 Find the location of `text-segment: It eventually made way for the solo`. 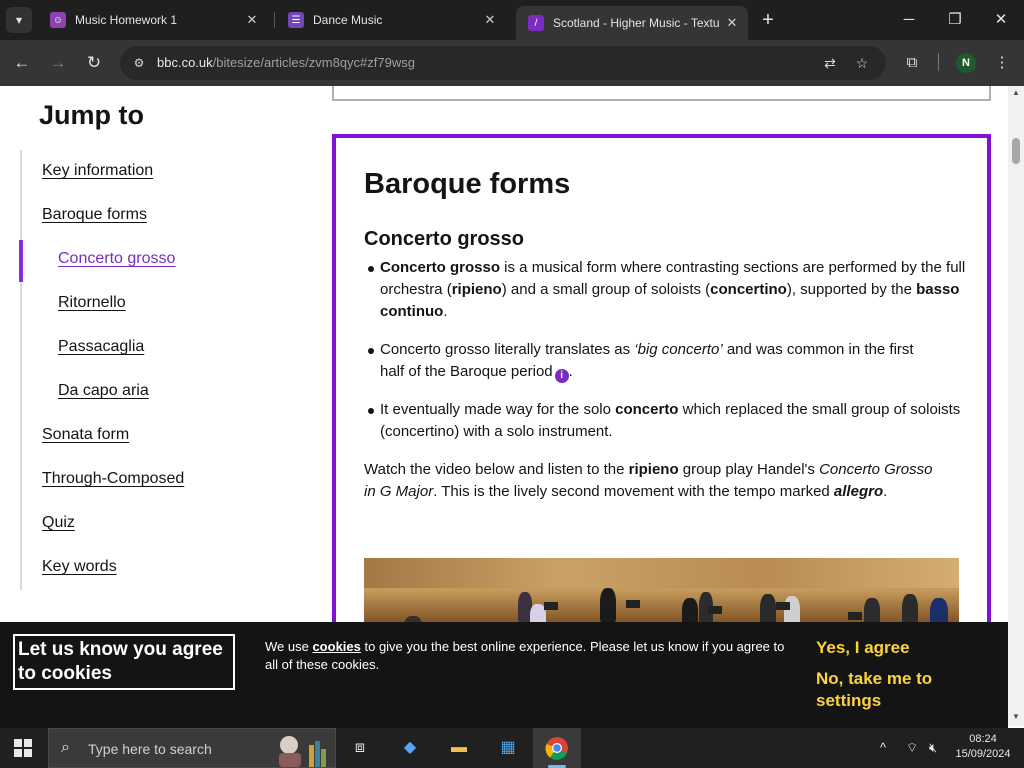

text-segment: It eventually made way for the solo is located at coordinates (498, 409).